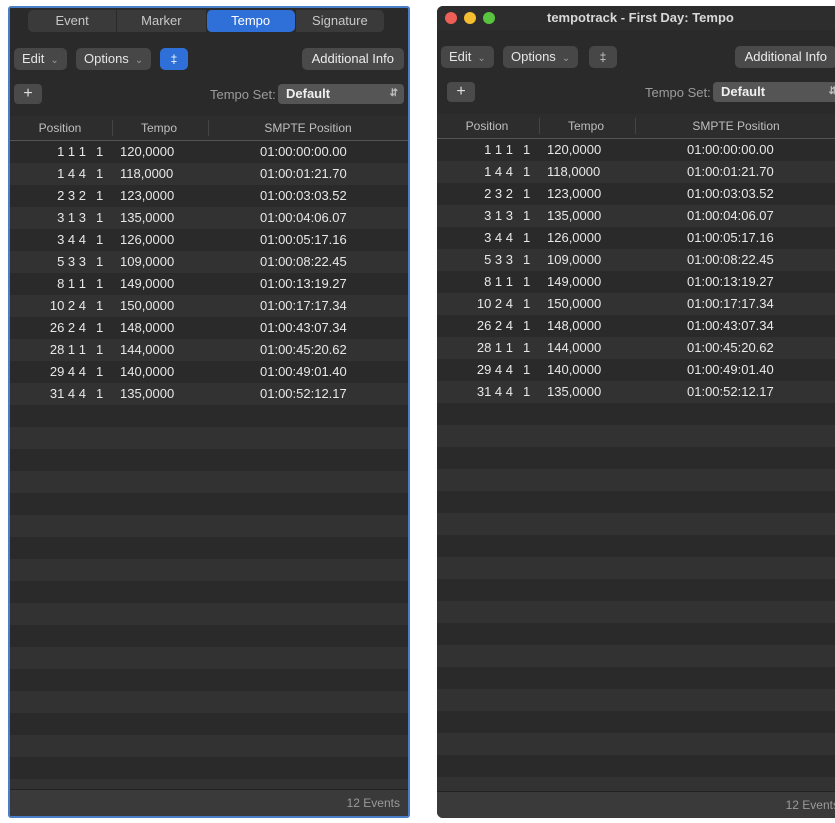 The image size is (835, 823). What do you see at coordinates (303, 261) in the screenshot?
I see `smpte-cell: 01:00:08:22.45` at bounding box center [303, 261].